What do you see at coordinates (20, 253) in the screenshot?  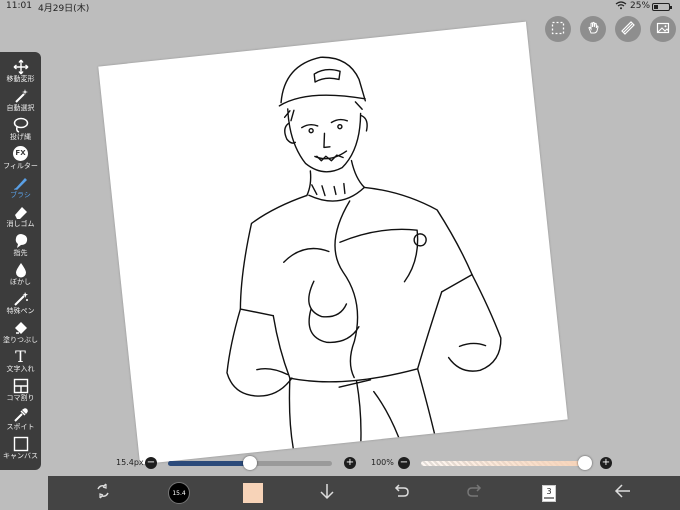 I see `tool-label: 指先` at bounding box center [20, 253].